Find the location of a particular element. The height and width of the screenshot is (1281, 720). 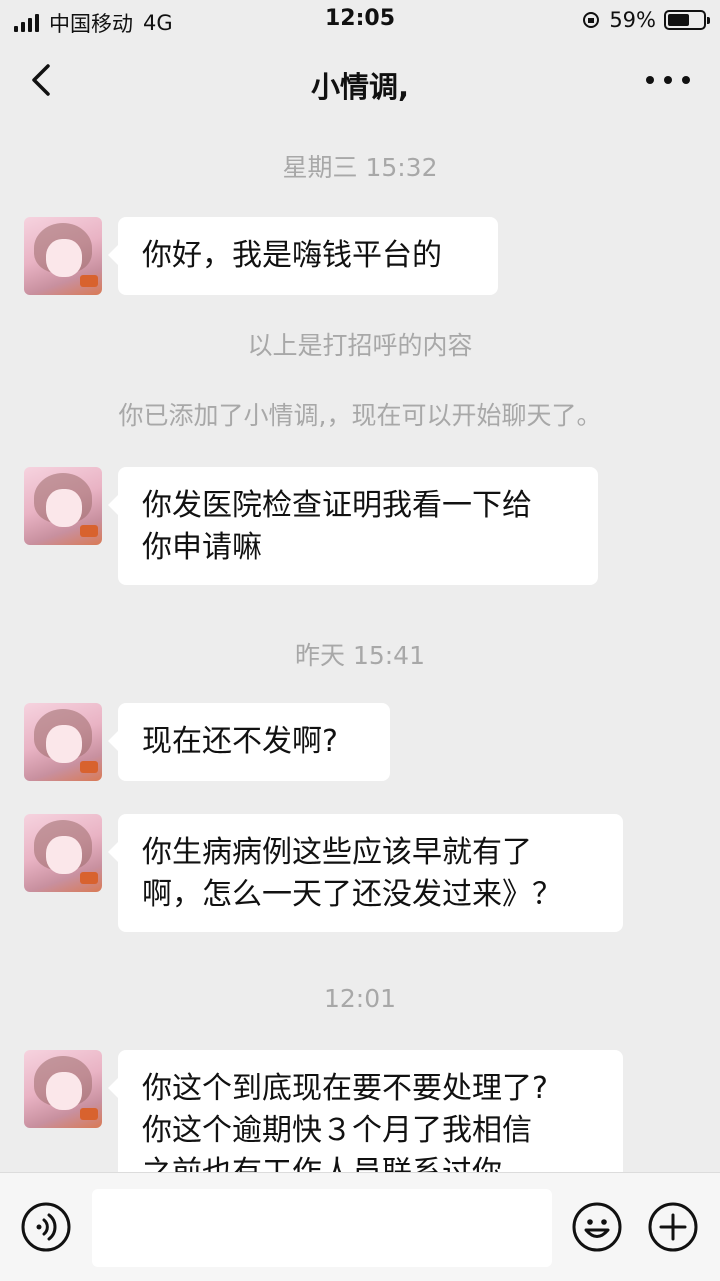

voice-icon is located at coordinates (46, 1227).